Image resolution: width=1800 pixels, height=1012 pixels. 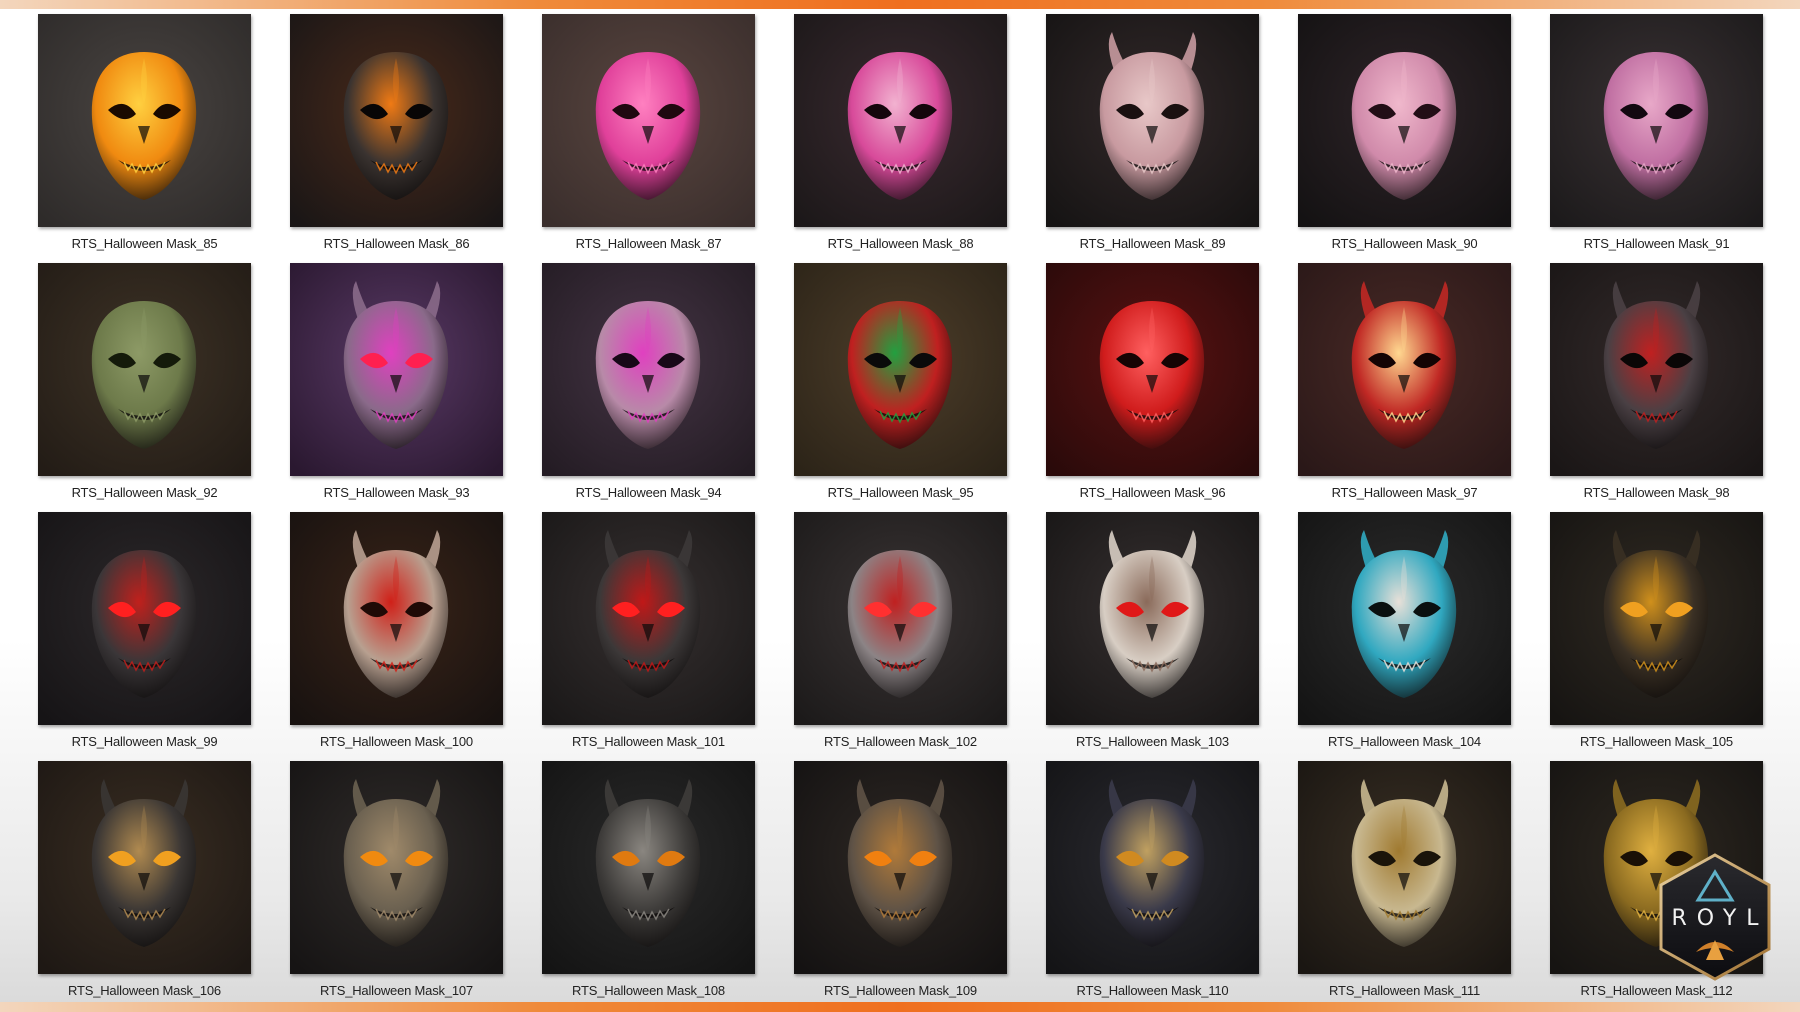 What do you see at coordinates (144, 990) in the screenshot?
I see `file-name-label: RTS_Halloween Mask_106` at bounding box center [144, 990].